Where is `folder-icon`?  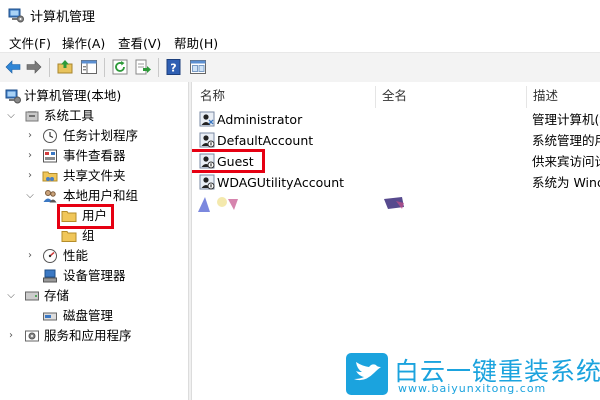 folder-icon is located at coordinates (69, 236).